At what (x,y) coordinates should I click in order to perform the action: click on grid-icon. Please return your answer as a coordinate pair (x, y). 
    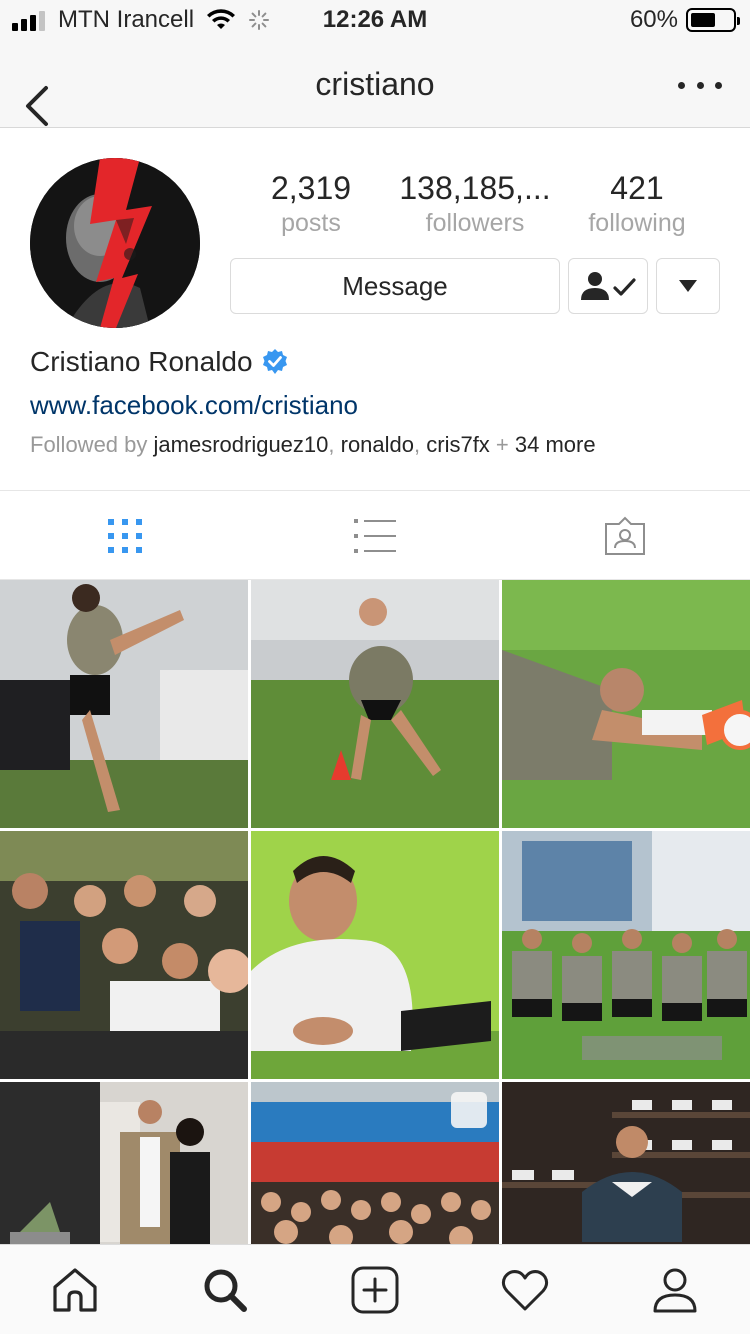
    Looking at the image, I should click on (125, 536).